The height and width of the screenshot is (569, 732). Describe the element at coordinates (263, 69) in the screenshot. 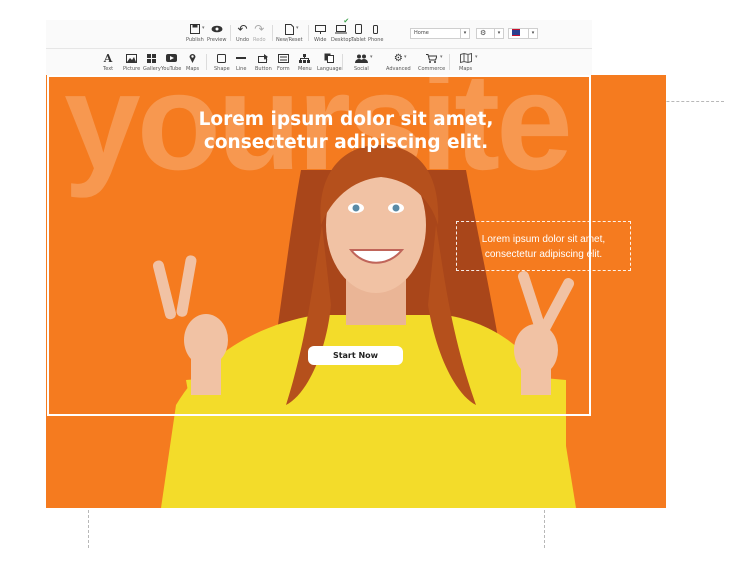

I see `insert-button-label: Button` at that location.